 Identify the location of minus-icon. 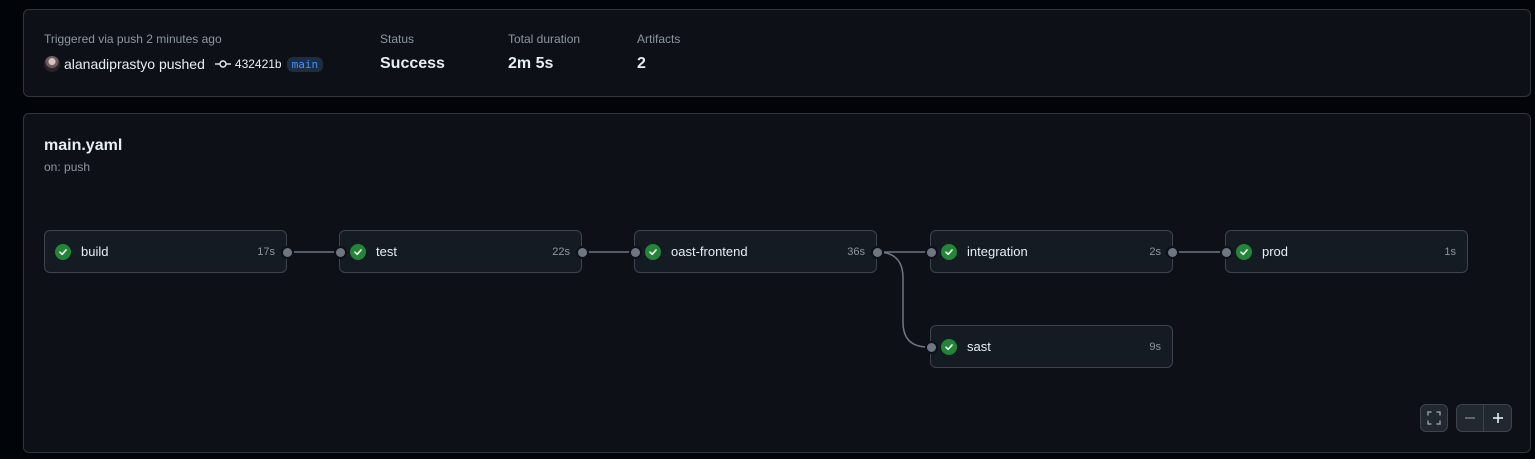
(1470, 418).